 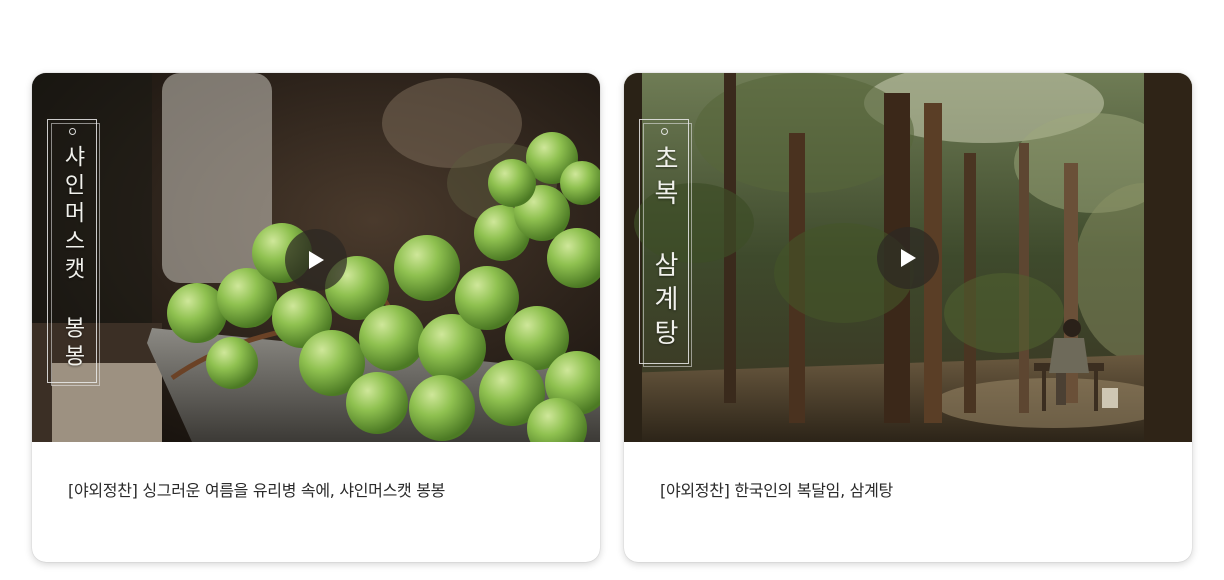 What do you see at coordinates (916, 489) in the screenshot?
I see `video-caption: [야외정찬] 한국인의 복달임, 삼계탕` at bounding box center [916, 489].